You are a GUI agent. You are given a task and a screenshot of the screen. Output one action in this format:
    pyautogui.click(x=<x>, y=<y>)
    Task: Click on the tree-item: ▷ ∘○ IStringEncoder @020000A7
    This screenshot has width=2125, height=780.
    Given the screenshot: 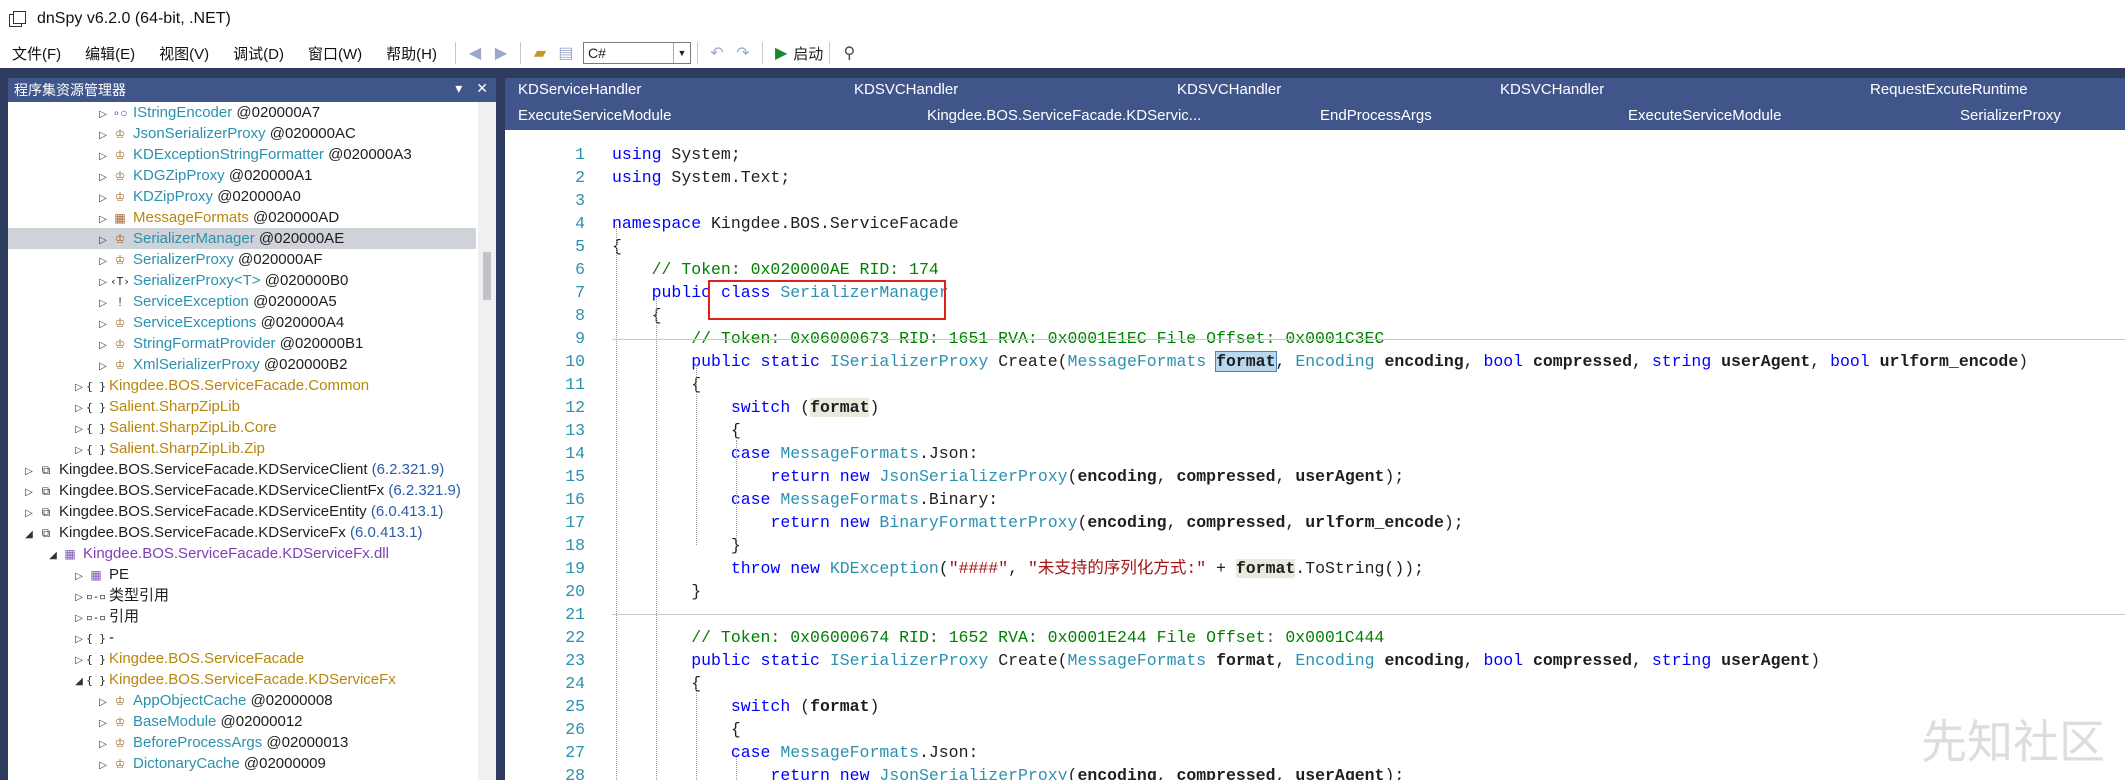 What is the action you would take?
    pyautogui.click(x=242, y=112)
    